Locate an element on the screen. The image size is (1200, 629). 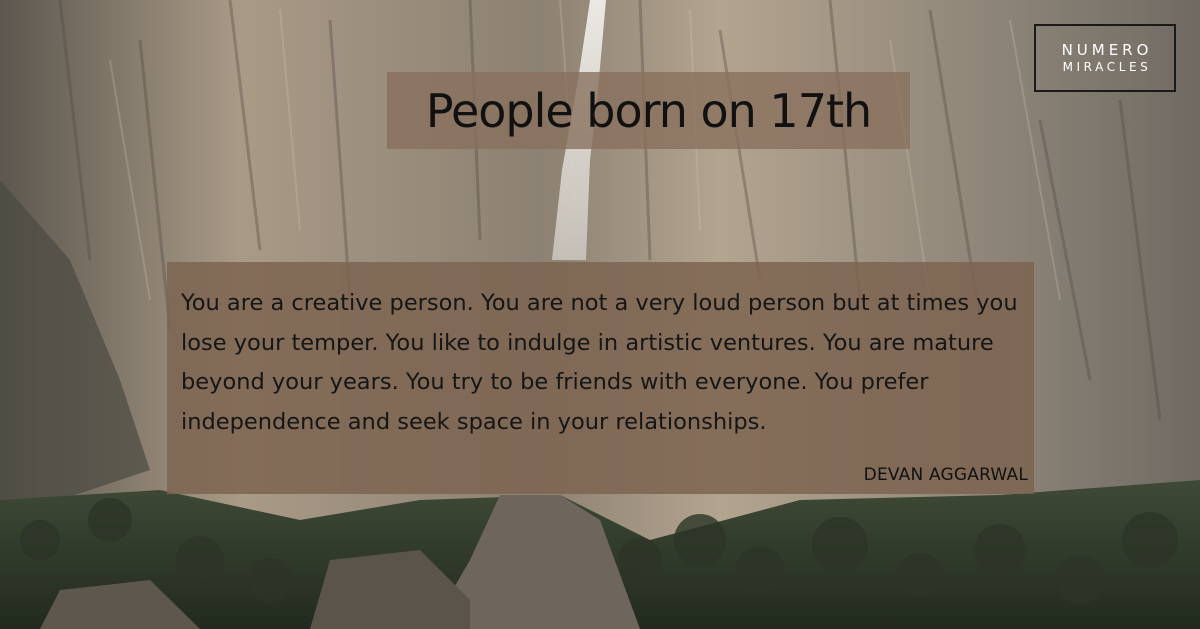
numero-miracles-logo: NUMERO MIRACLES is located at coordinates (1105, 58).